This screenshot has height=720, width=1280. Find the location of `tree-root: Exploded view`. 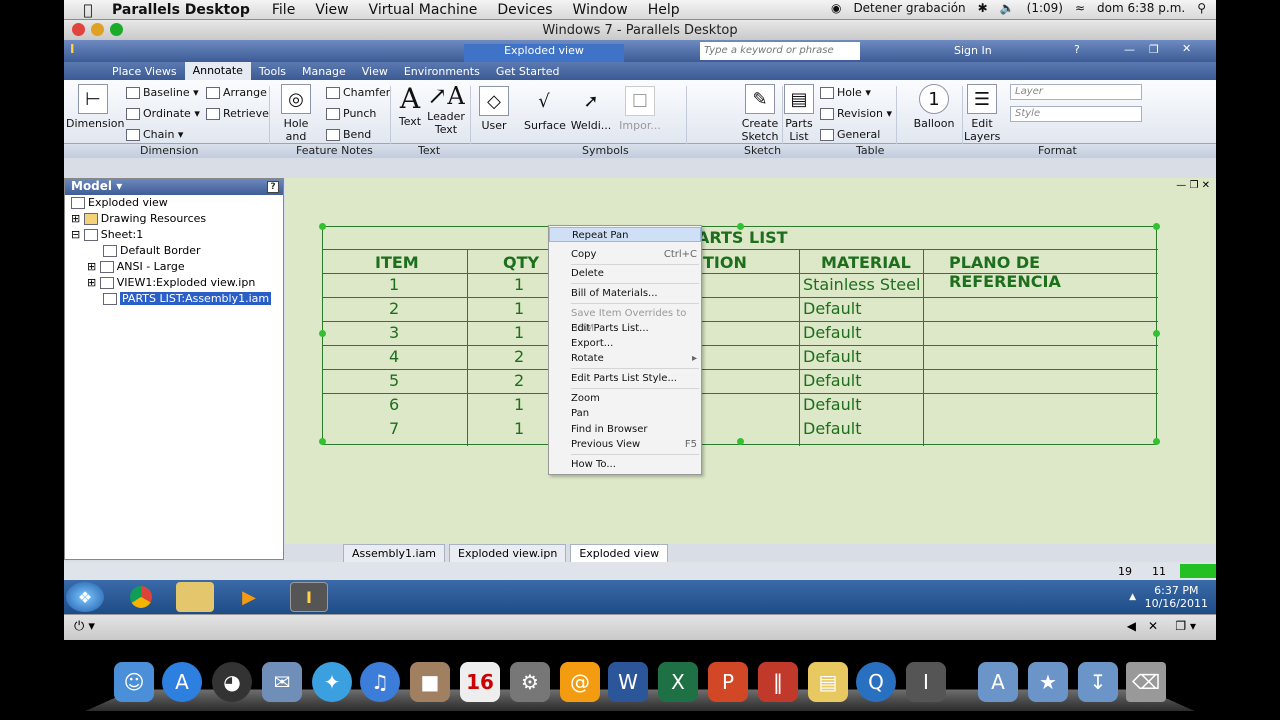

tree-root: Exploded view is located at coordinates (174, 203).